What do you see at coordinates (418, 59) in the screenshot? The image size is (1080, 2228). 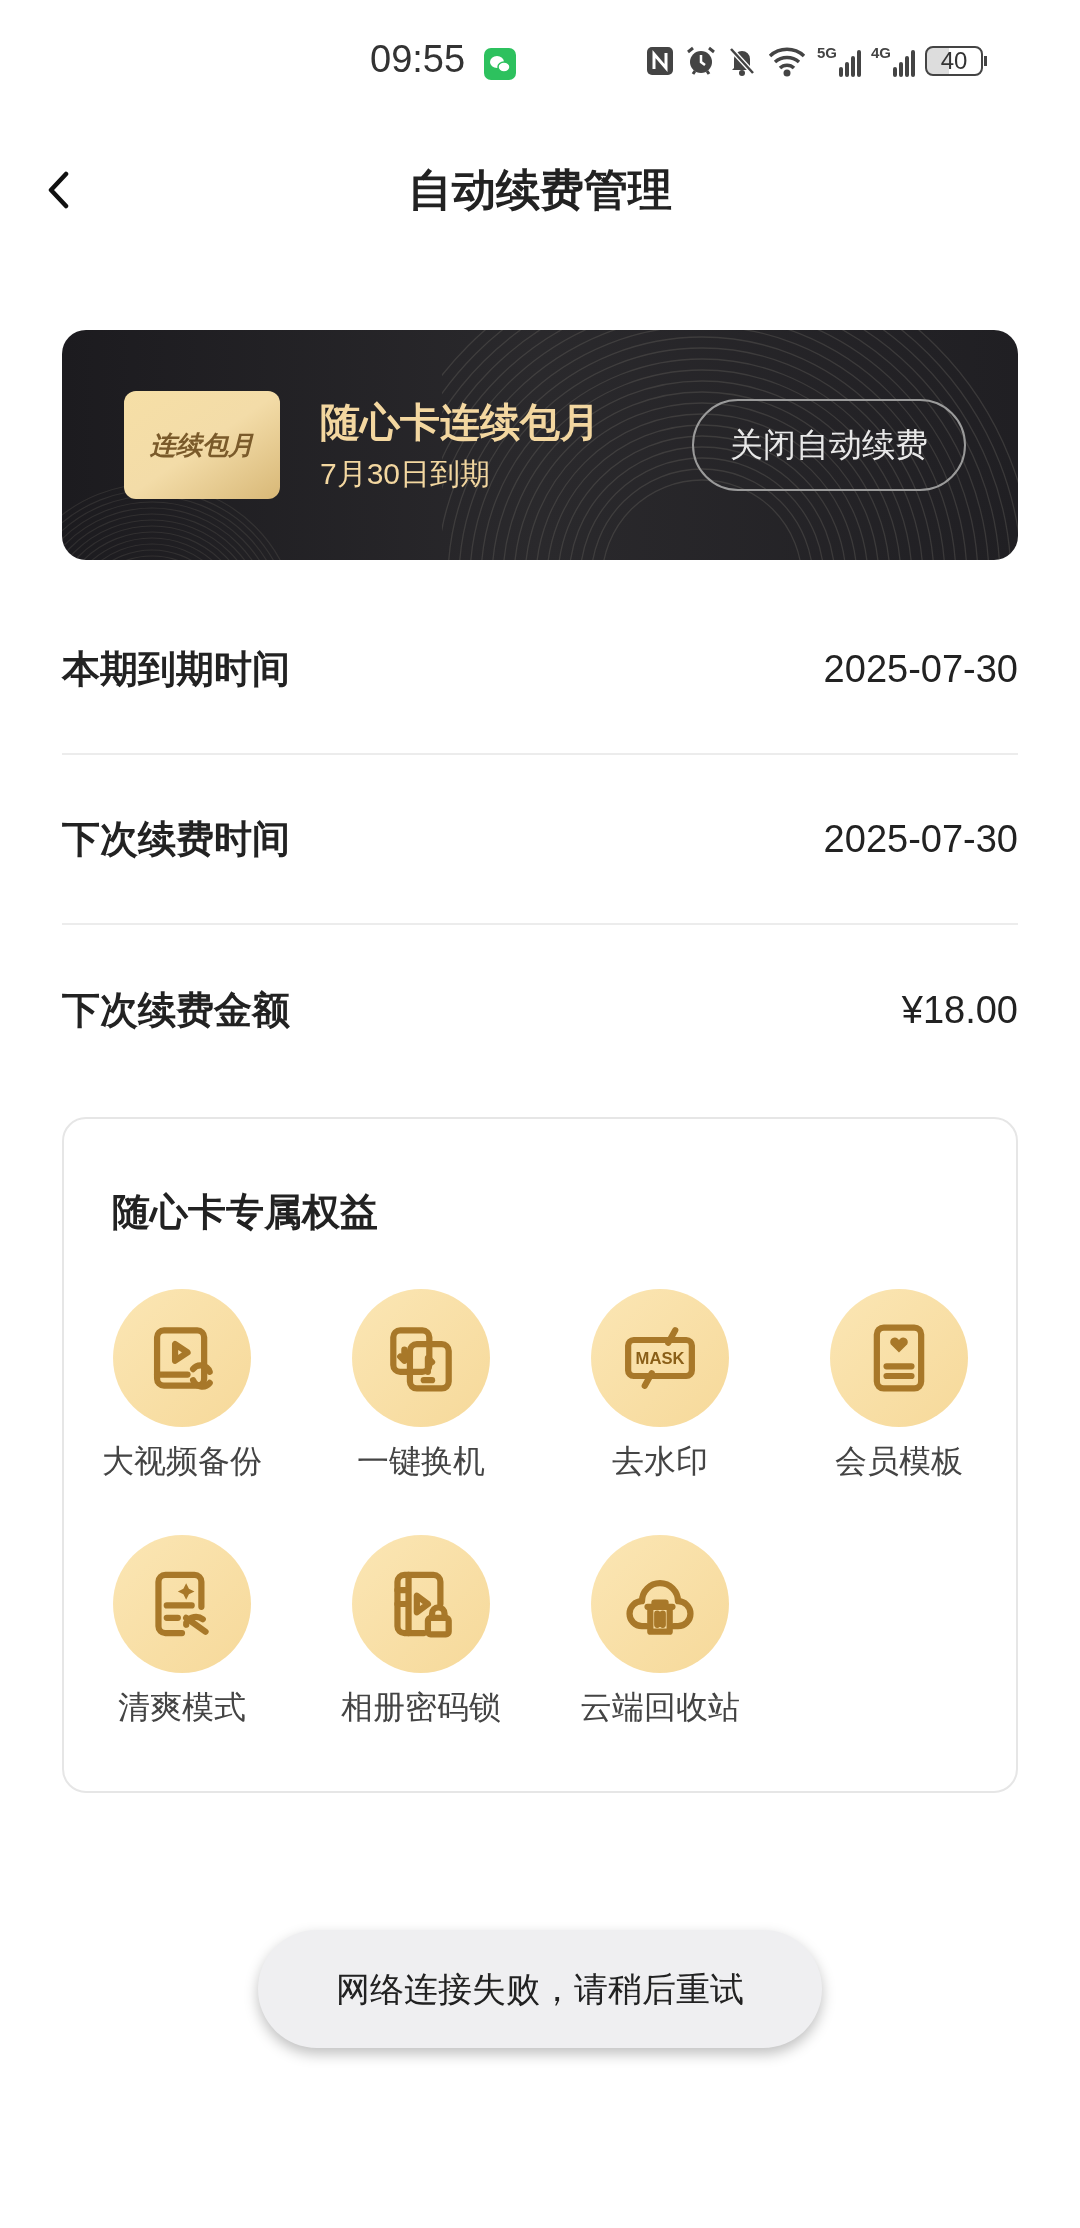 I see `status-time: 09:55` at bounding box center [418, 59].